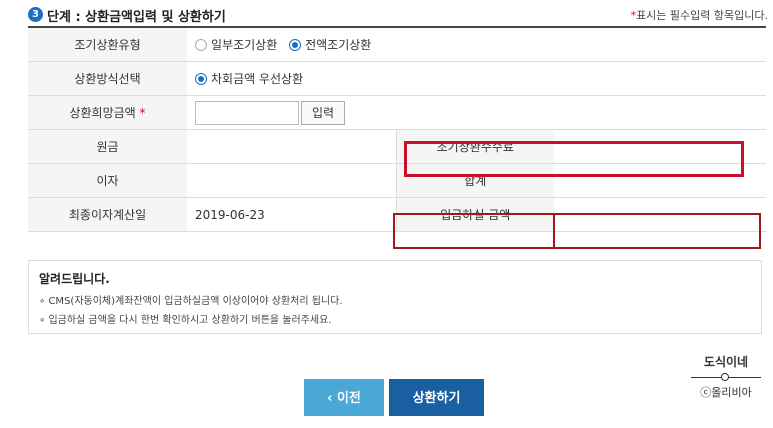 Image resolution: width=773 pixels, height=428 pixels. I want to click on amount-input-button: 입력, so click(323, 112).